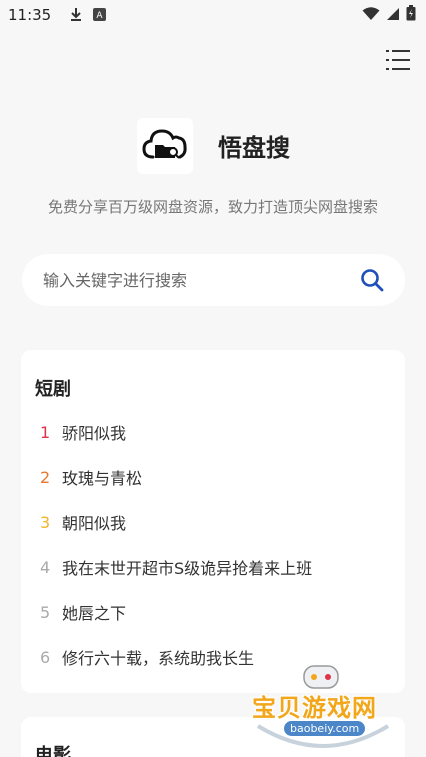 The image size is (426, 757). I want to click on signal-icon, so click(393, 15).